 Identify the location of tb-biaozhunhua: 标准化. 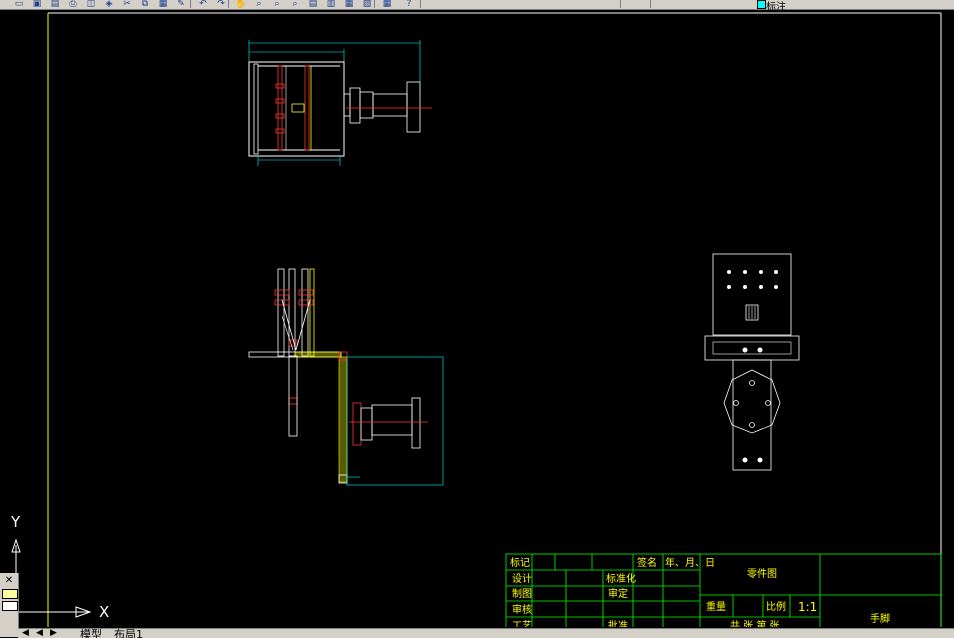
(621, 578).